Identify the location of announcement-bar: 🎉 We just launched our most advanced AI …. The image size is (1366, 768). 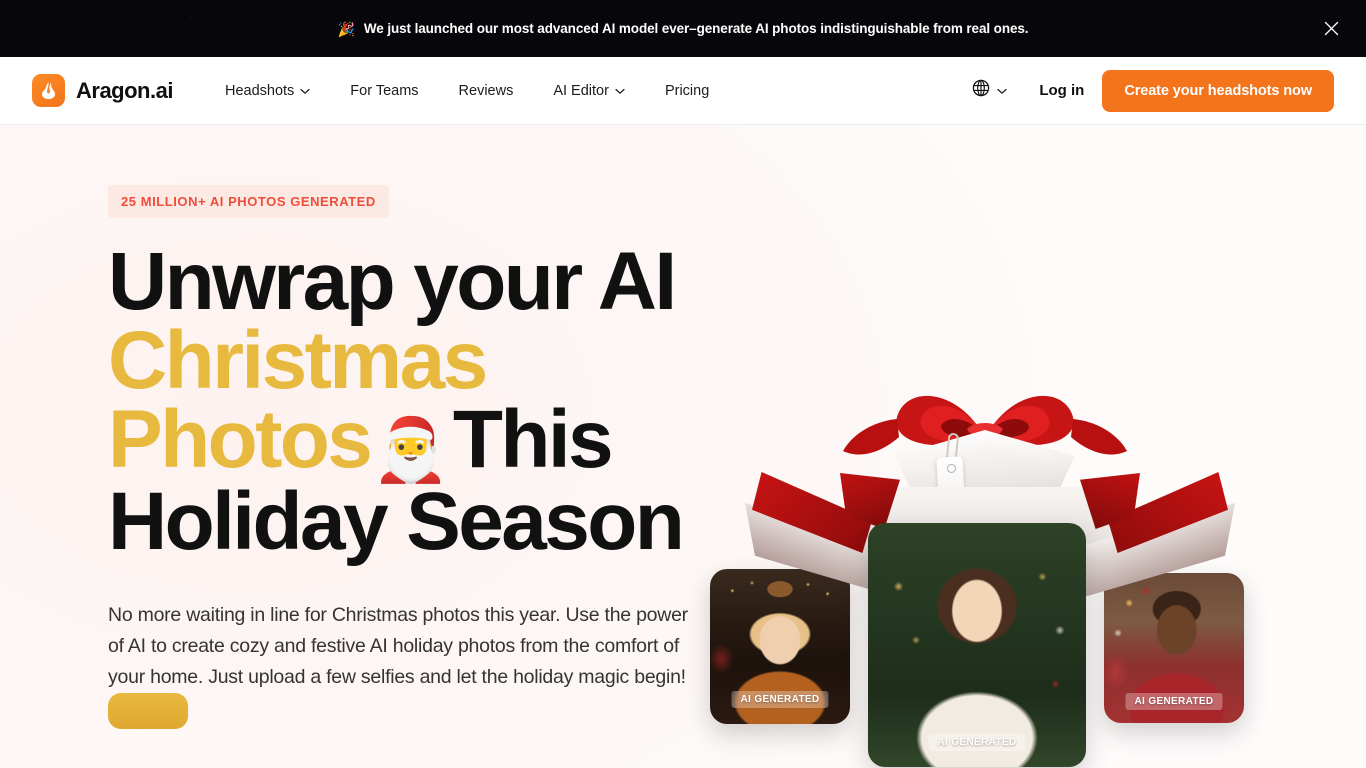
(683, 28).